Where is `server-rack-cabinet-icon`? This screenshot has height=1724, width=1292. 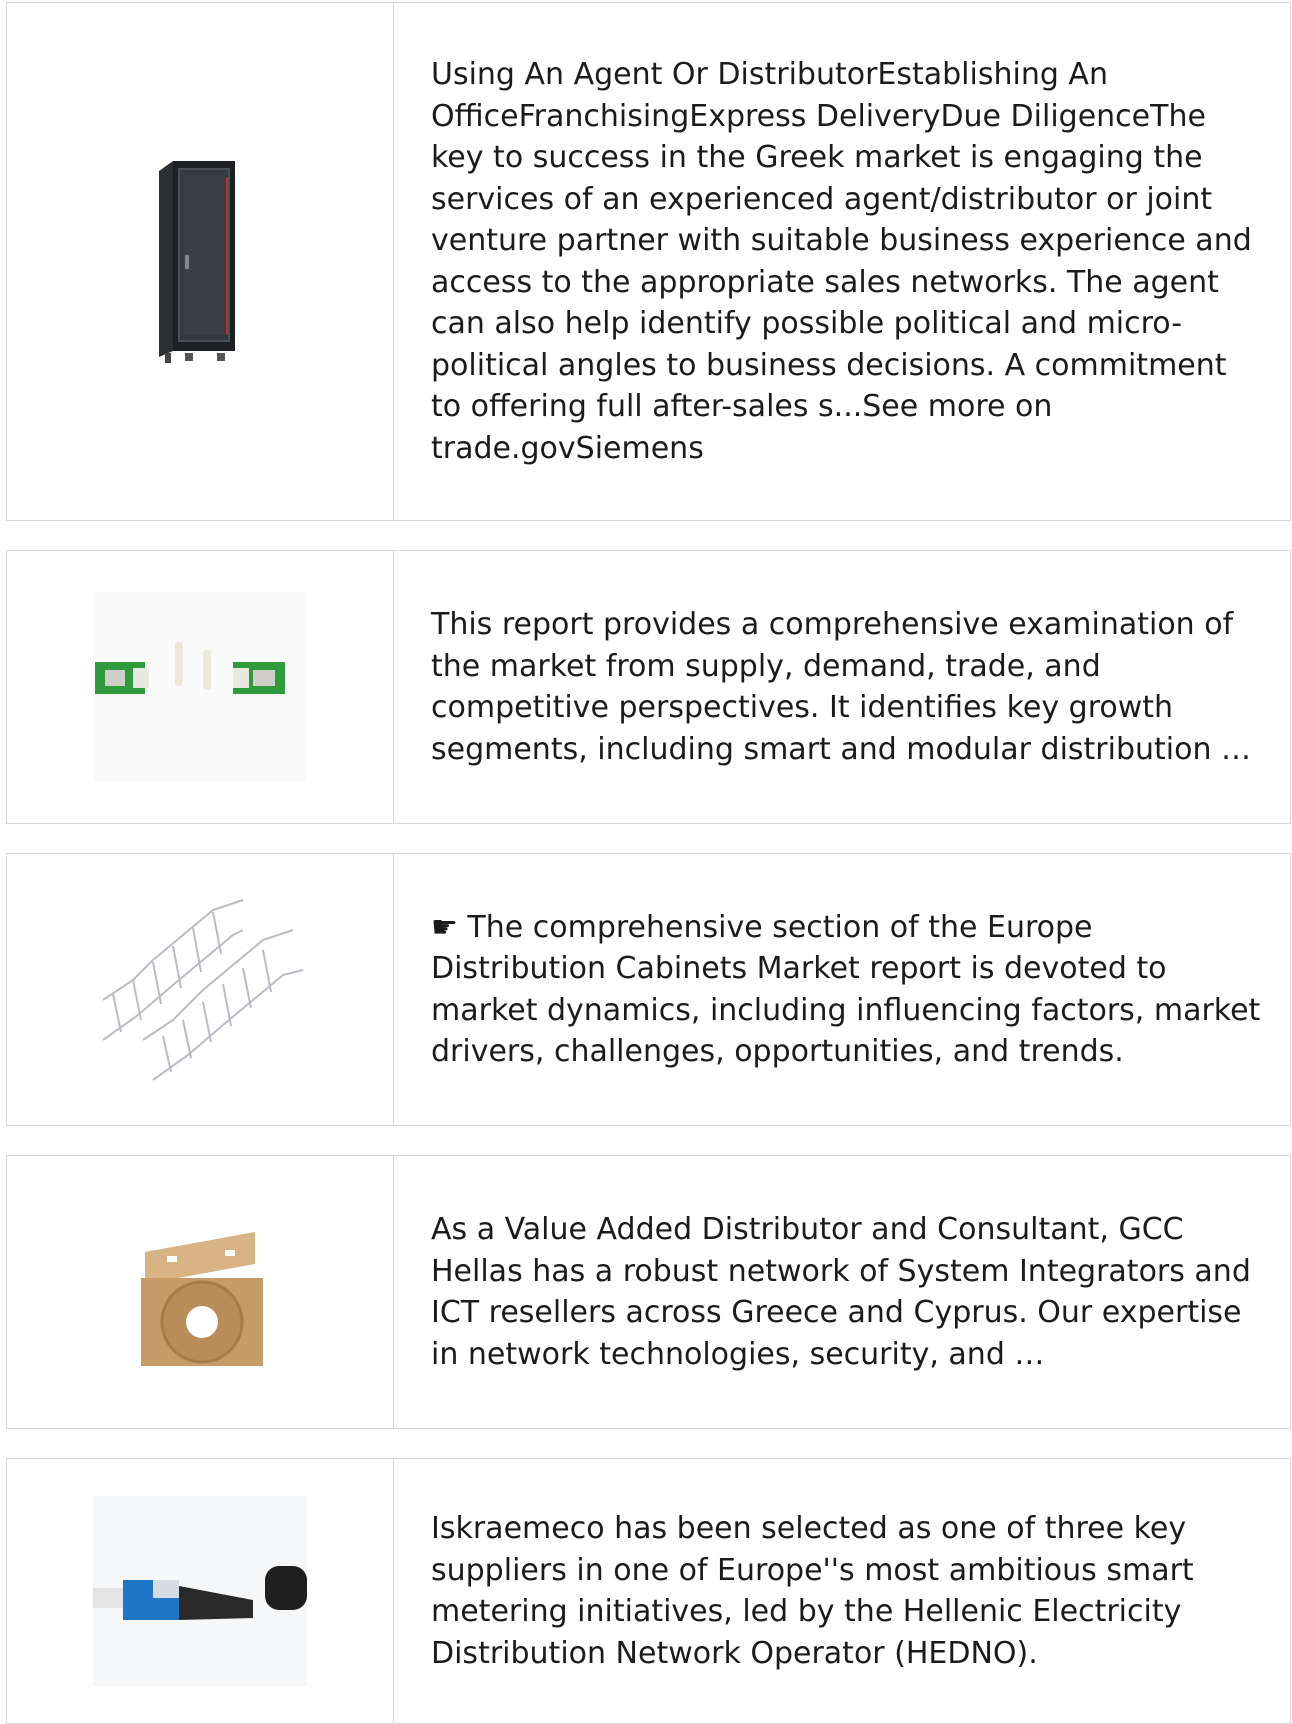 server-rack-cabinet-icon is located at coordinates (197, 261).